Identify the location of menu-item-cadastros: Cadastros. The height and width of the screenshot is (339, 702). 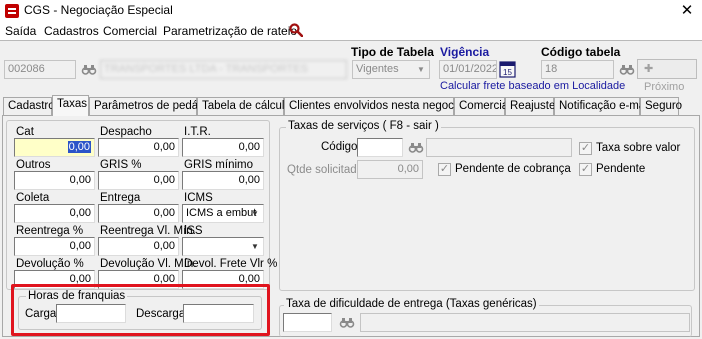
(71, 31).